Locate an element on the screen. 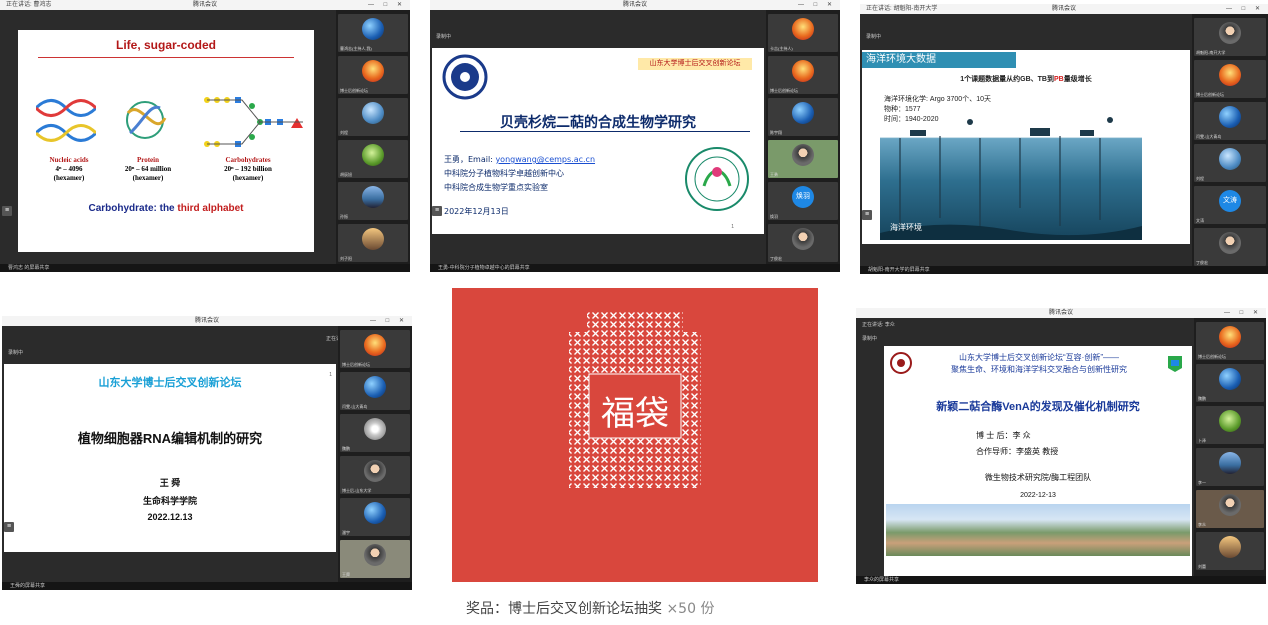  page-number: 1 is located at coordinates (732, 227).